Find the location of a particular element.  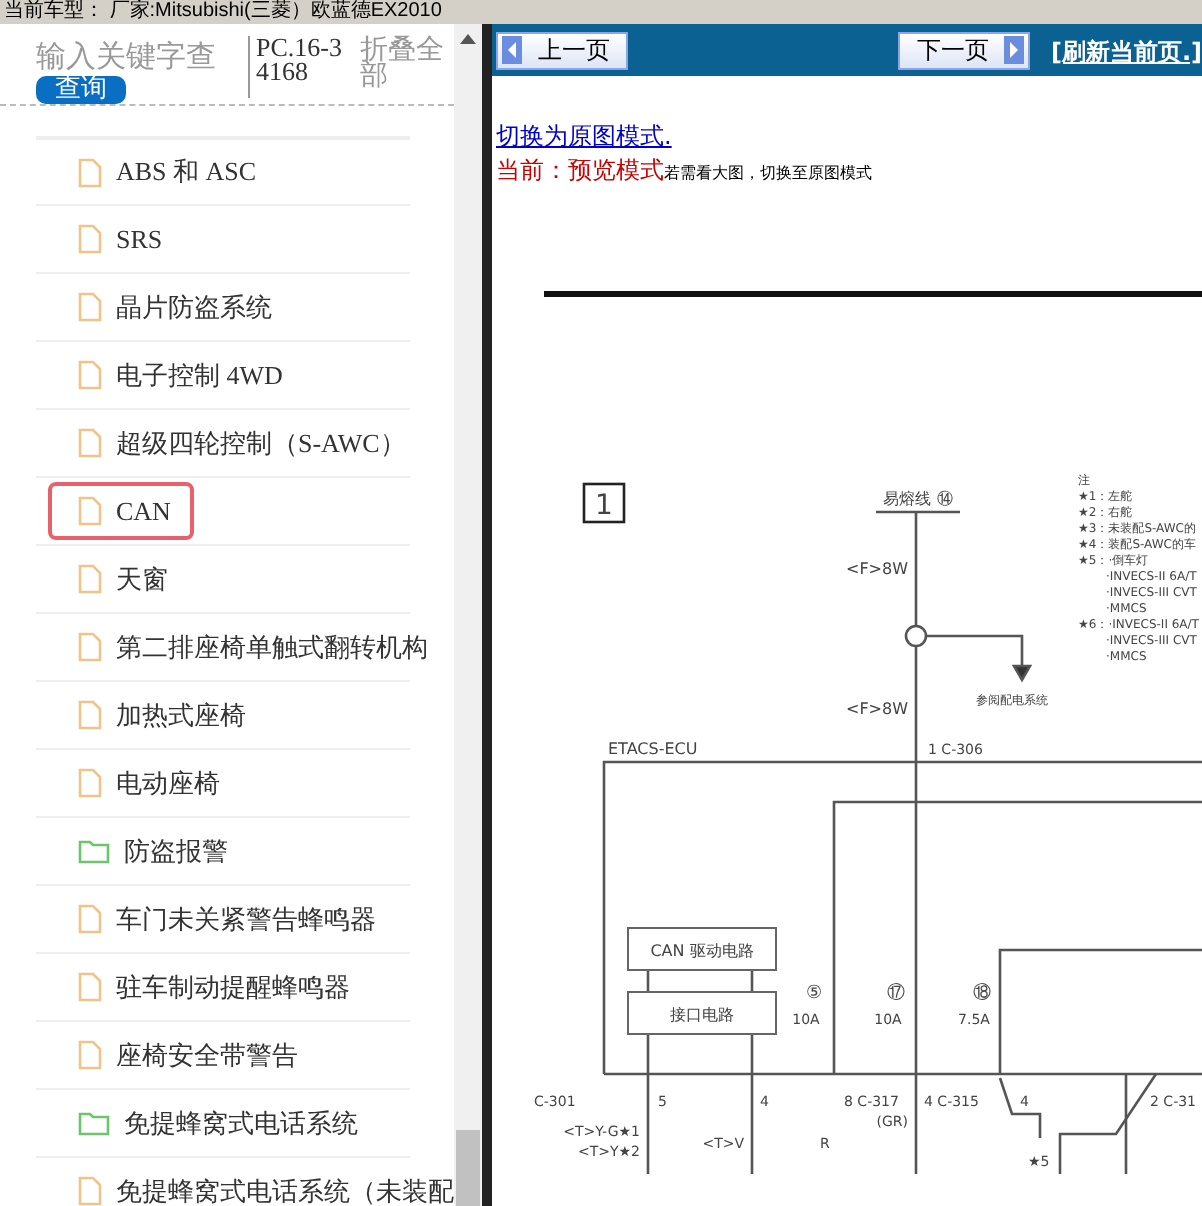

ecu-label: ETACS-ECU is located at coordinates (653, 749).